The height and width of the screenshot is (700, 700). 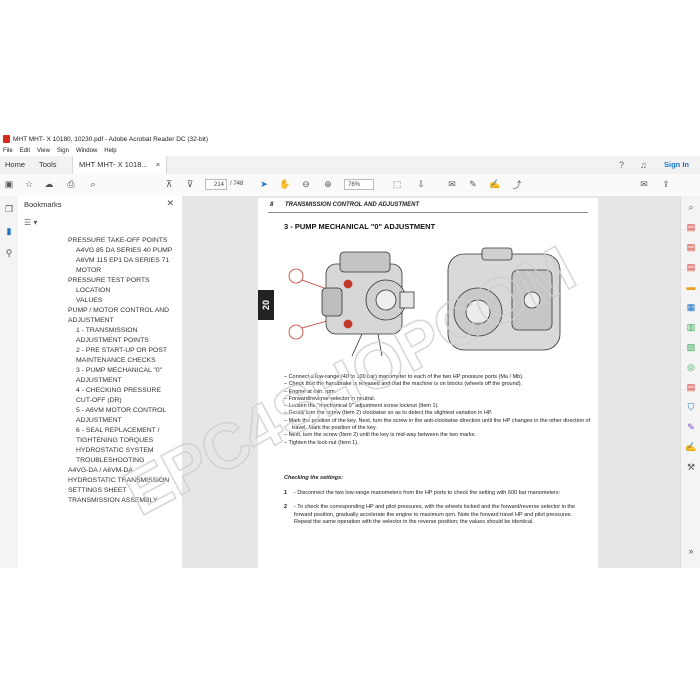 I want to click on help-icon: ?, so click(x=621, y=165).